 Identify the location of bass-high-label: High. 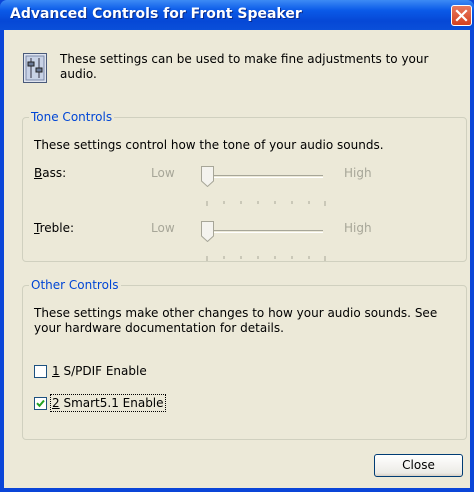
(358, 173).